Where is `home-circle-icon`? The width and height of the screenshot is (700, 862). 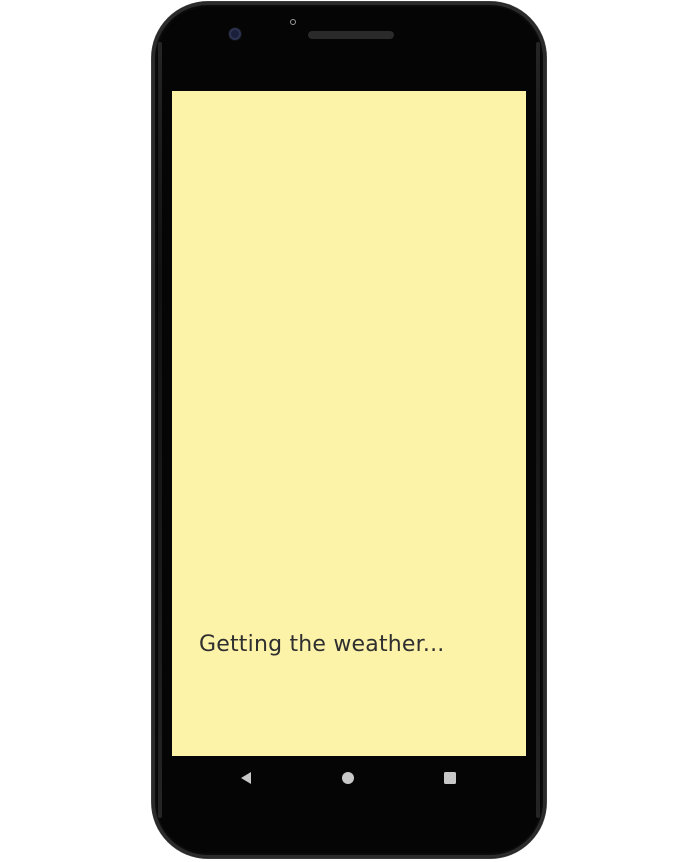
home-circle-icon is located at coordinates (348, 778).